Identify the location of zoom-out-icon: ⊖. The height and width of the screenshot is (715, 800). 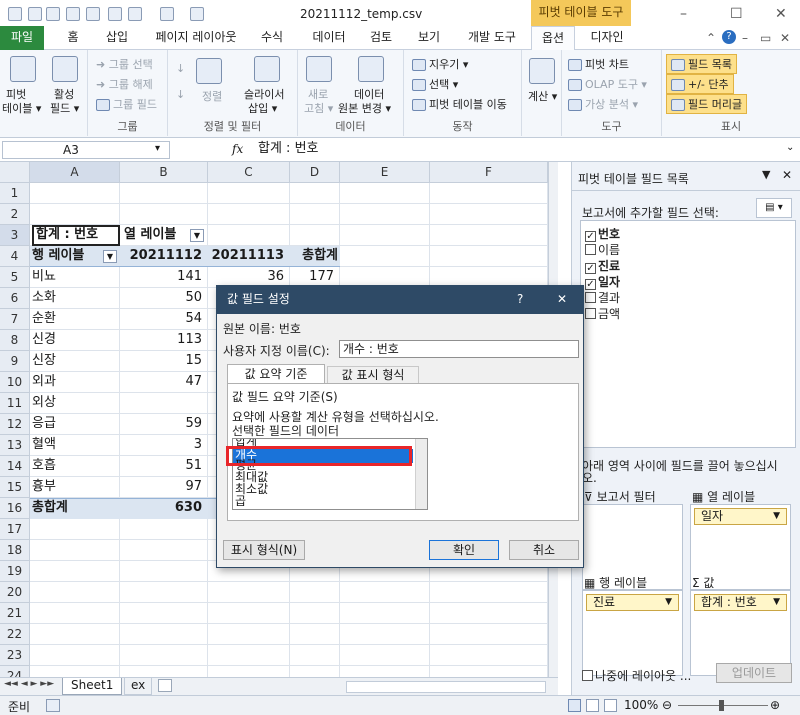
(667, 705).